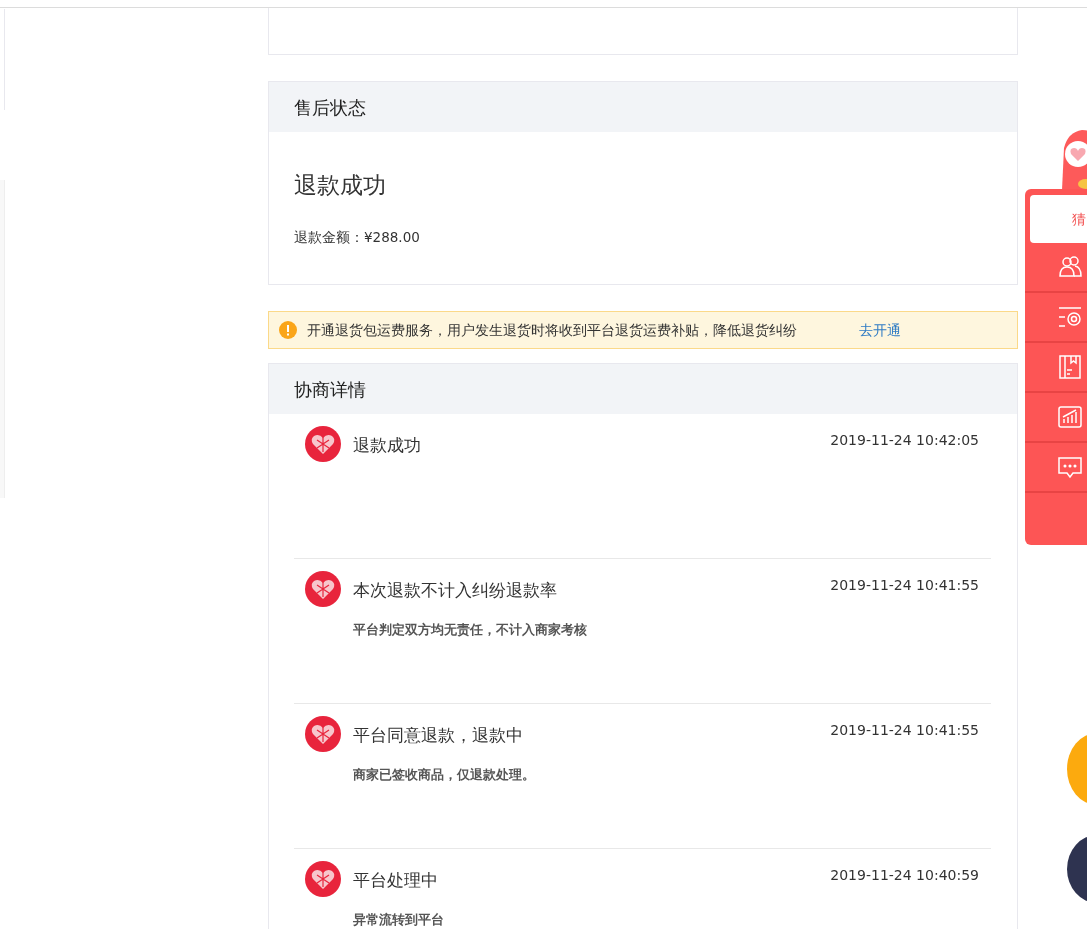 The image size is (1087, 929). I want to click on chart-icon, so click(1070, 417).